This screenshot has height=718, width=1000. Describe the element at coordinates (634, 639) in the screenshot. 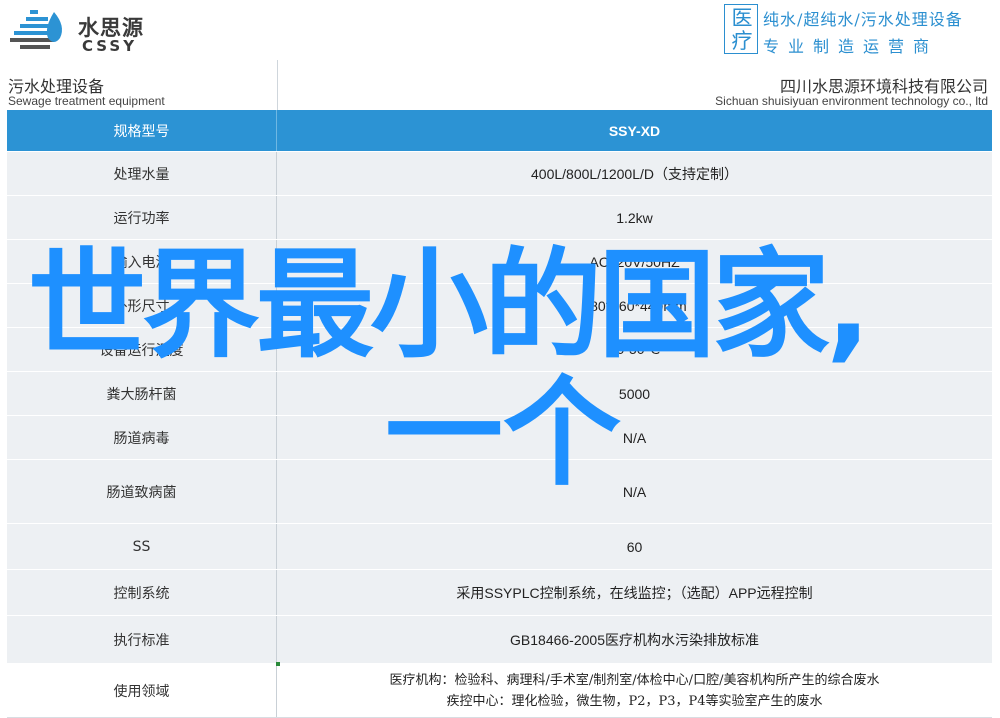

I see `row-value: GB18466-2005医疗机构水污染排放标准` at that location.